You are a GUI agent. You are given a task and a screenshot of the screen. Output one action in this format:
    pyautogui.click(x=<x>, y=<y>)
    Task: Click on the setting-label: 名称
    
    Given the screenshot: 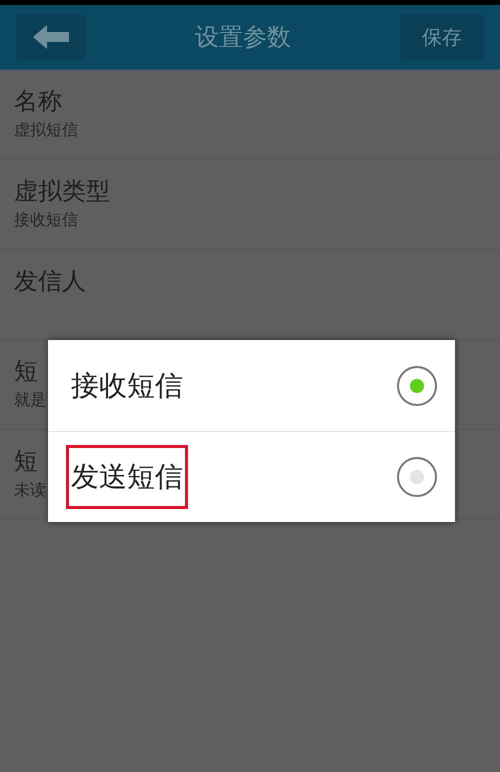 What is the action you would take?
    pyautogui.click(x=38, y=101)
    